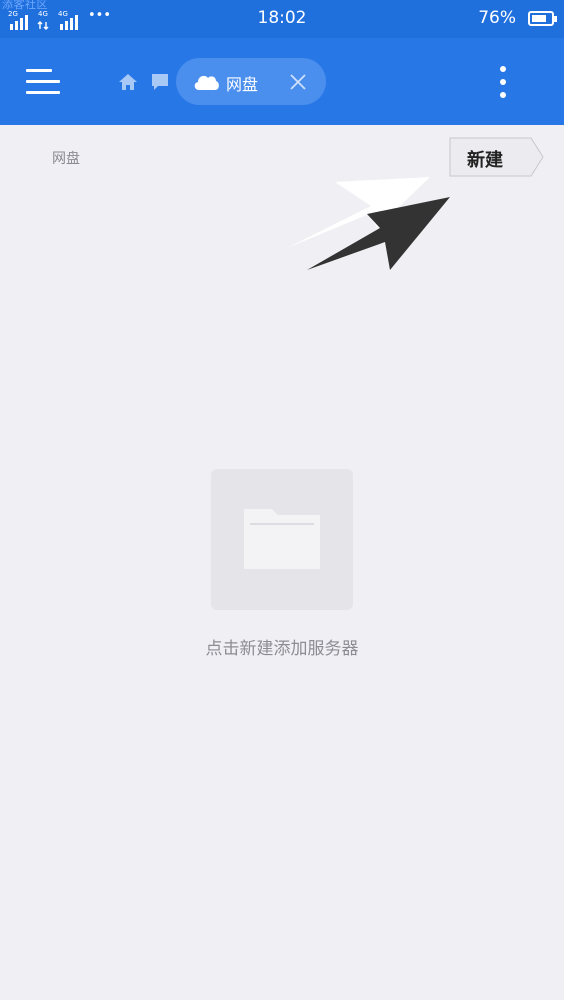 Image resolution: width=564 pixels, height=1000 pixels. I want to click on cloud-icon, so click(206, 82).